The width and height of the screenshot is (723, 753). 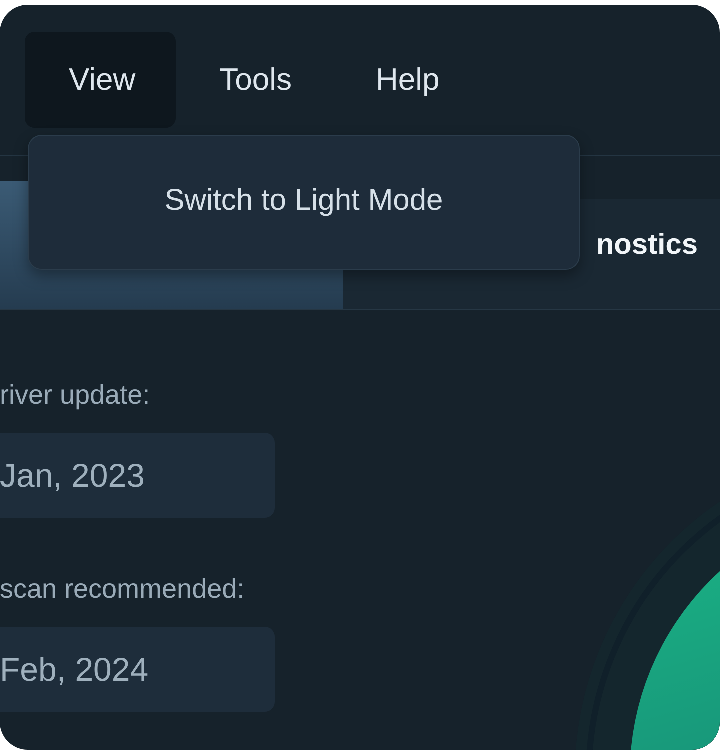 I want to click on menu-option: Switch to Light Mode, so click(x=304, y=201).